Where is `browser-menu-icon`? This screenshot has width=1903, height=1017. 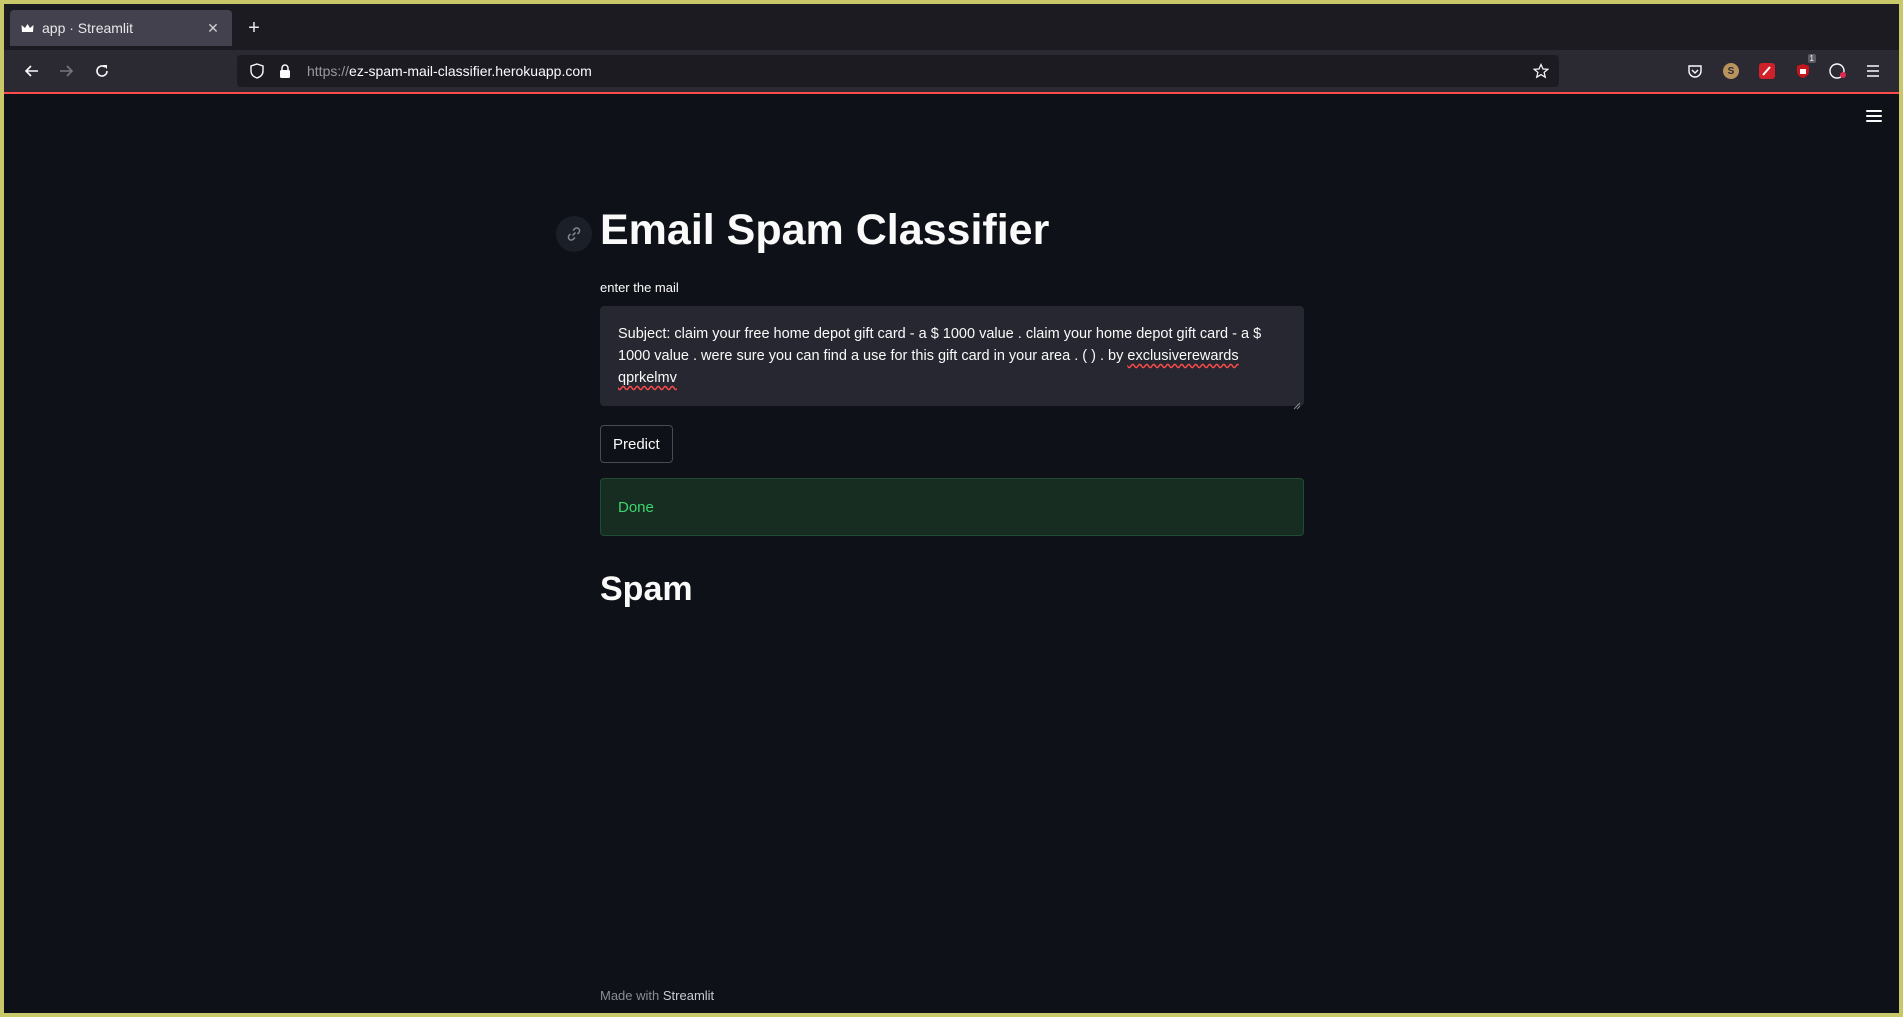 browser-menu-icon is located at coordinates (1873, 71).